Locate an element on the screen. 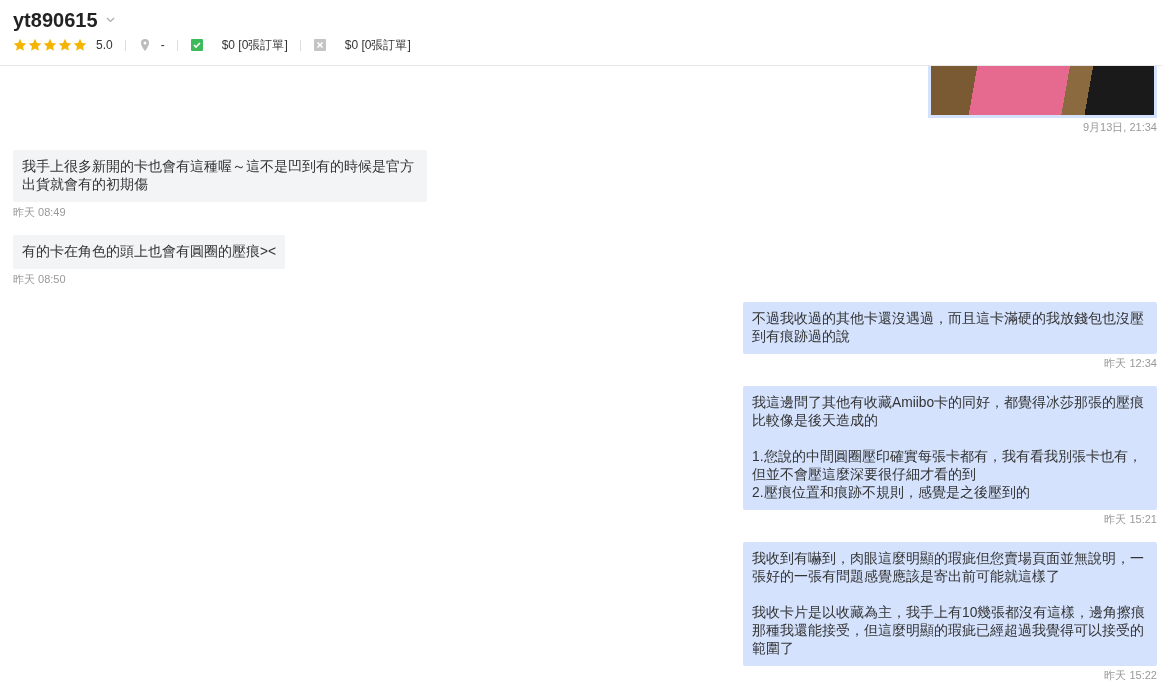  username: yt890615 is located at coordinates (55, 20).